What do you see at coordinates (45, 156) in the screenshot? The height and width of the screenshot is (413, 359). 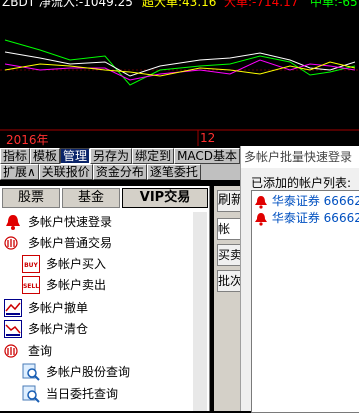 I see `toolbar-top-button-1: 模板` at bounding box center [45, 156].